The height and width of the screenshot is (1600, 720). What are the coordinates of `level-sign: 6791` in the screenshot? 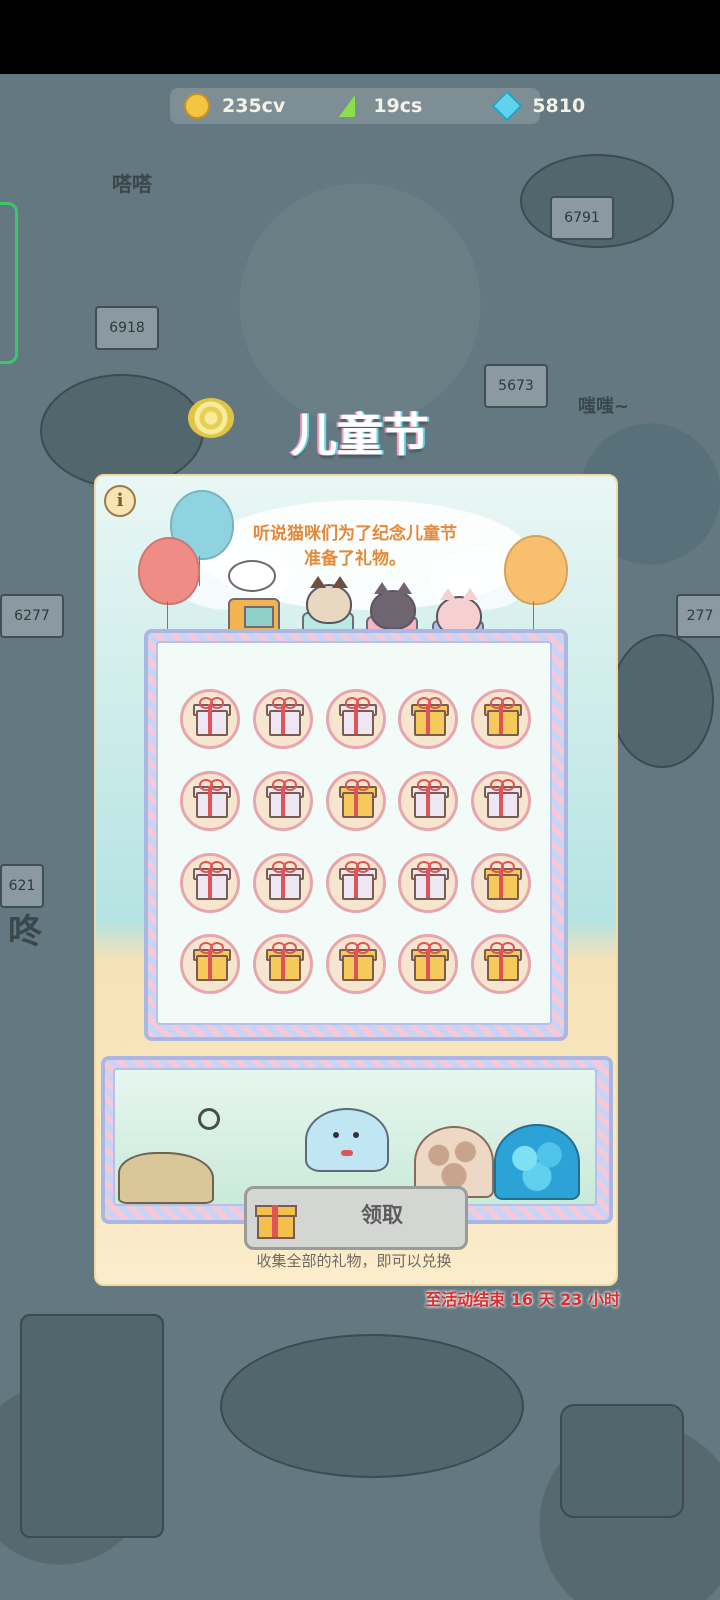 It's located at (582, 218).